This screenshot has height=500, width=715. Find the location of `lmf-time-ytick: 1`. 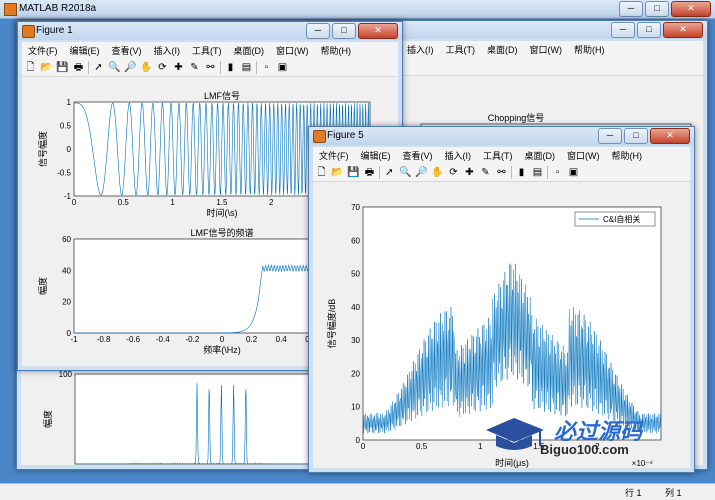

lmf-time-ytick: 1 is located at coordinates (69, 102).